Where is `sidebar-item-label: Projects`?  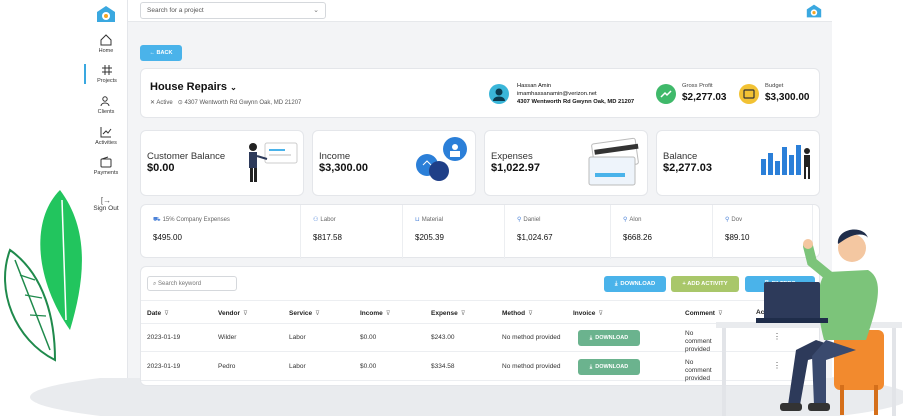 sidebar-item-label: Projects is located at coordinates (107, 81).